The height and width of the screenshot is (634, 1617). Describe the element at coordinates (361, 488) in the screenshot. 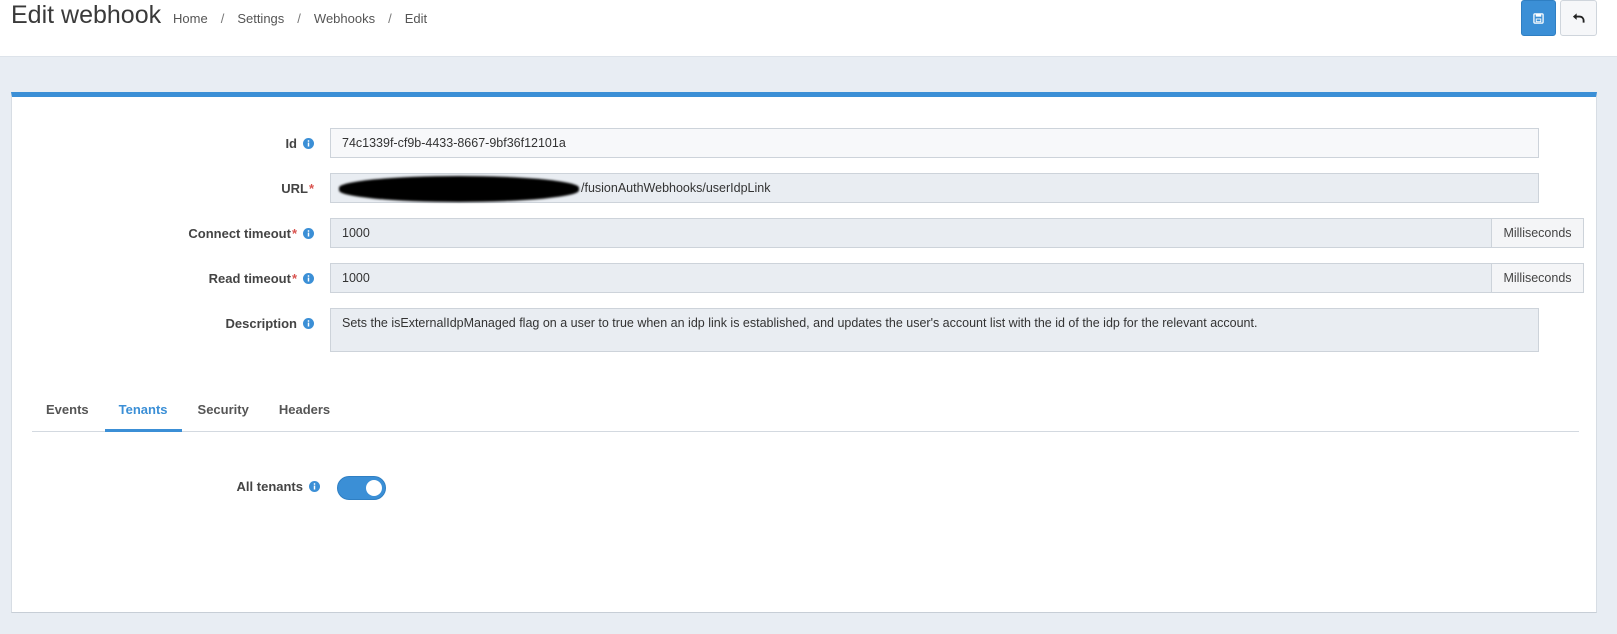

I see `all-tenants-toggle` at that location.